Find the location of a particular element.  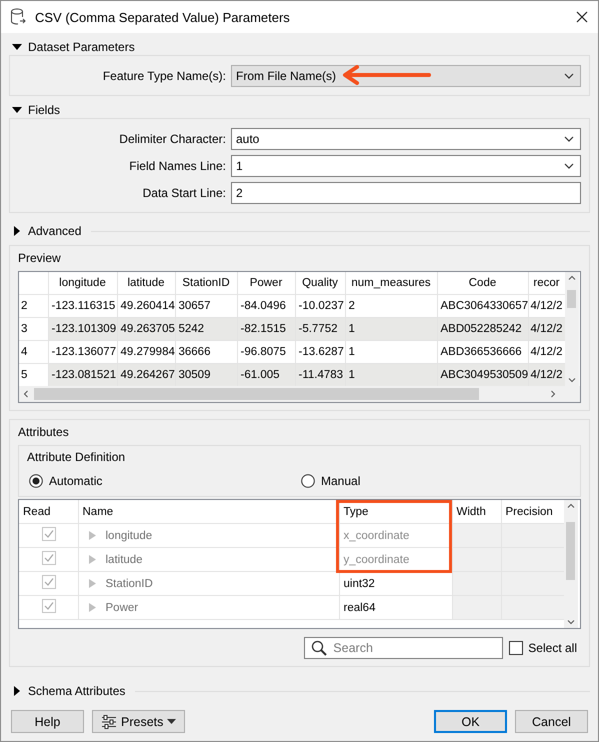

table-cell: -123.081521 is located at coordinates (82, 375).